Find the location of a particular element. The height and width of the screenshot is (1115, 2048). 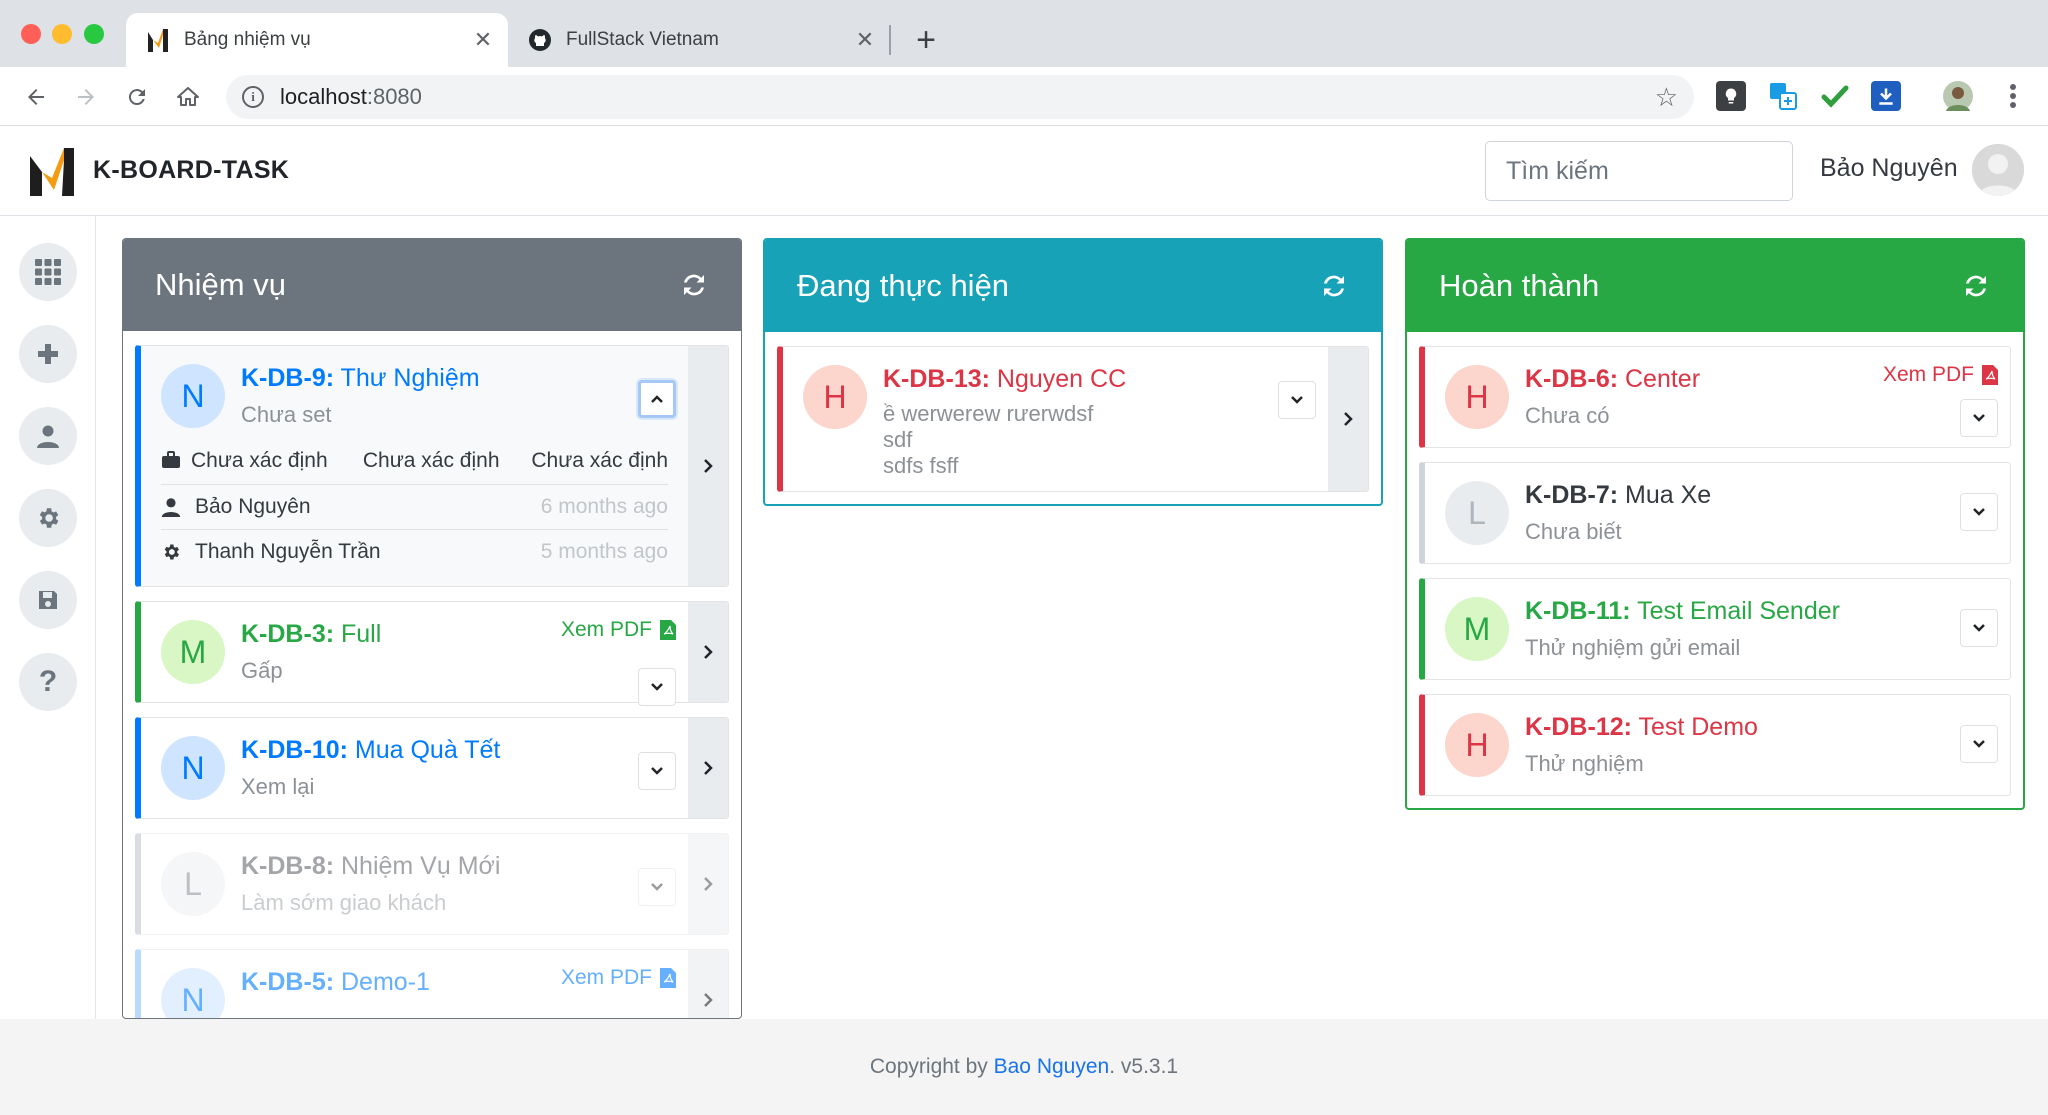

info-icon: i is located at coordinates (253, 97).